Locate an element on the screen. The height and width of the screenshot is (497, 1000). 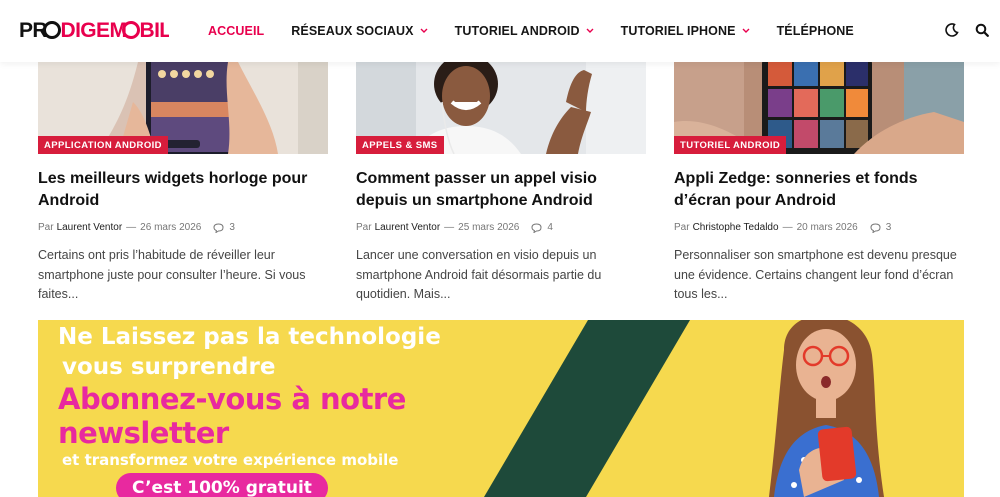
comments-link: 4 is located at coordinates (542, 227).